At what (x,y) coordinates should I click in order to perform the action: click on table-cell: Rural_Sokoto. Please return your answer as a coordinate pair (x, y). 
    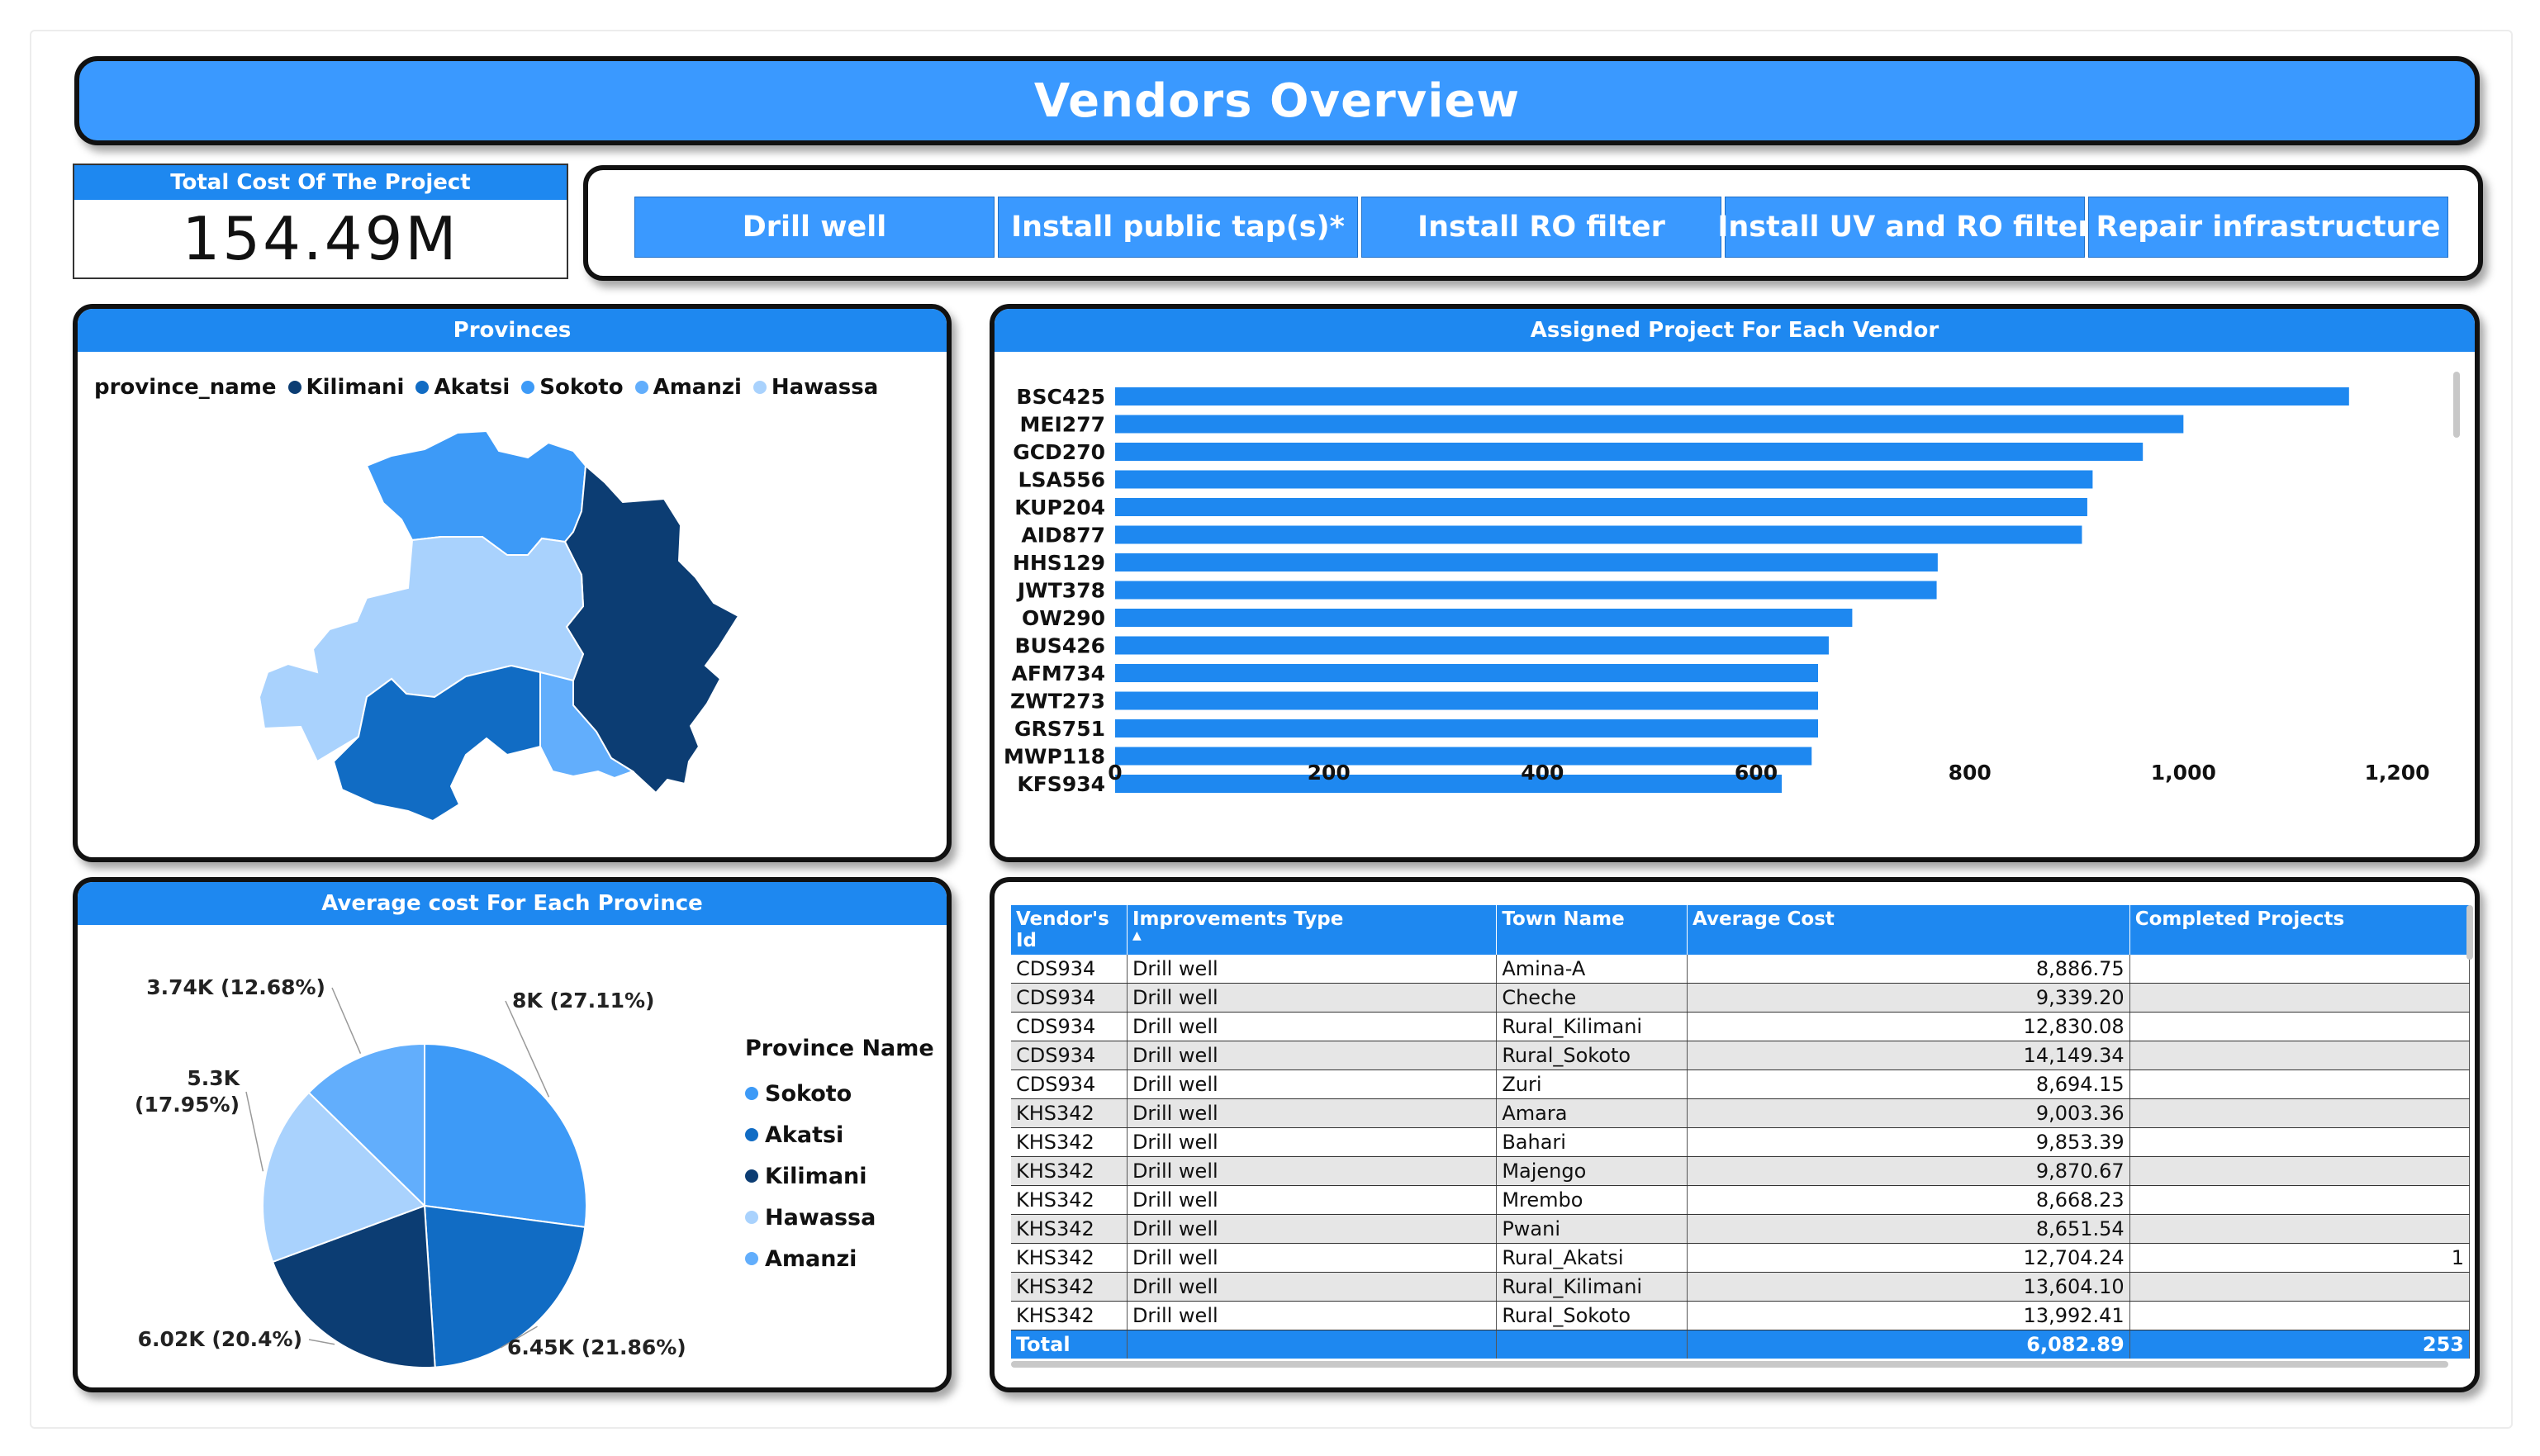
    Looking at the image, I should click on (1592, 1315).